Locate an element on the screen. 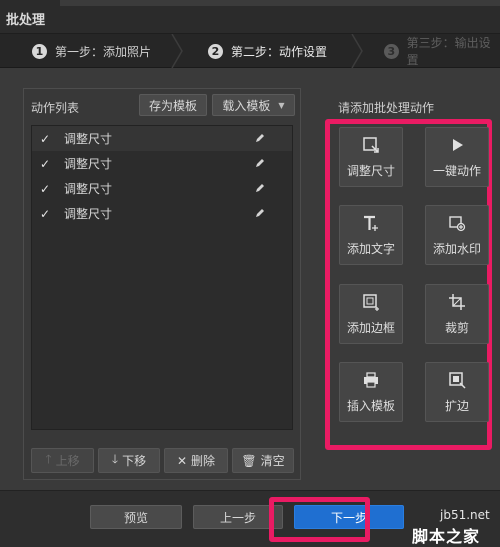 The width and height of the screenshot is (500, 547). clear-label: 清空 is located at coordinates (272, 461).